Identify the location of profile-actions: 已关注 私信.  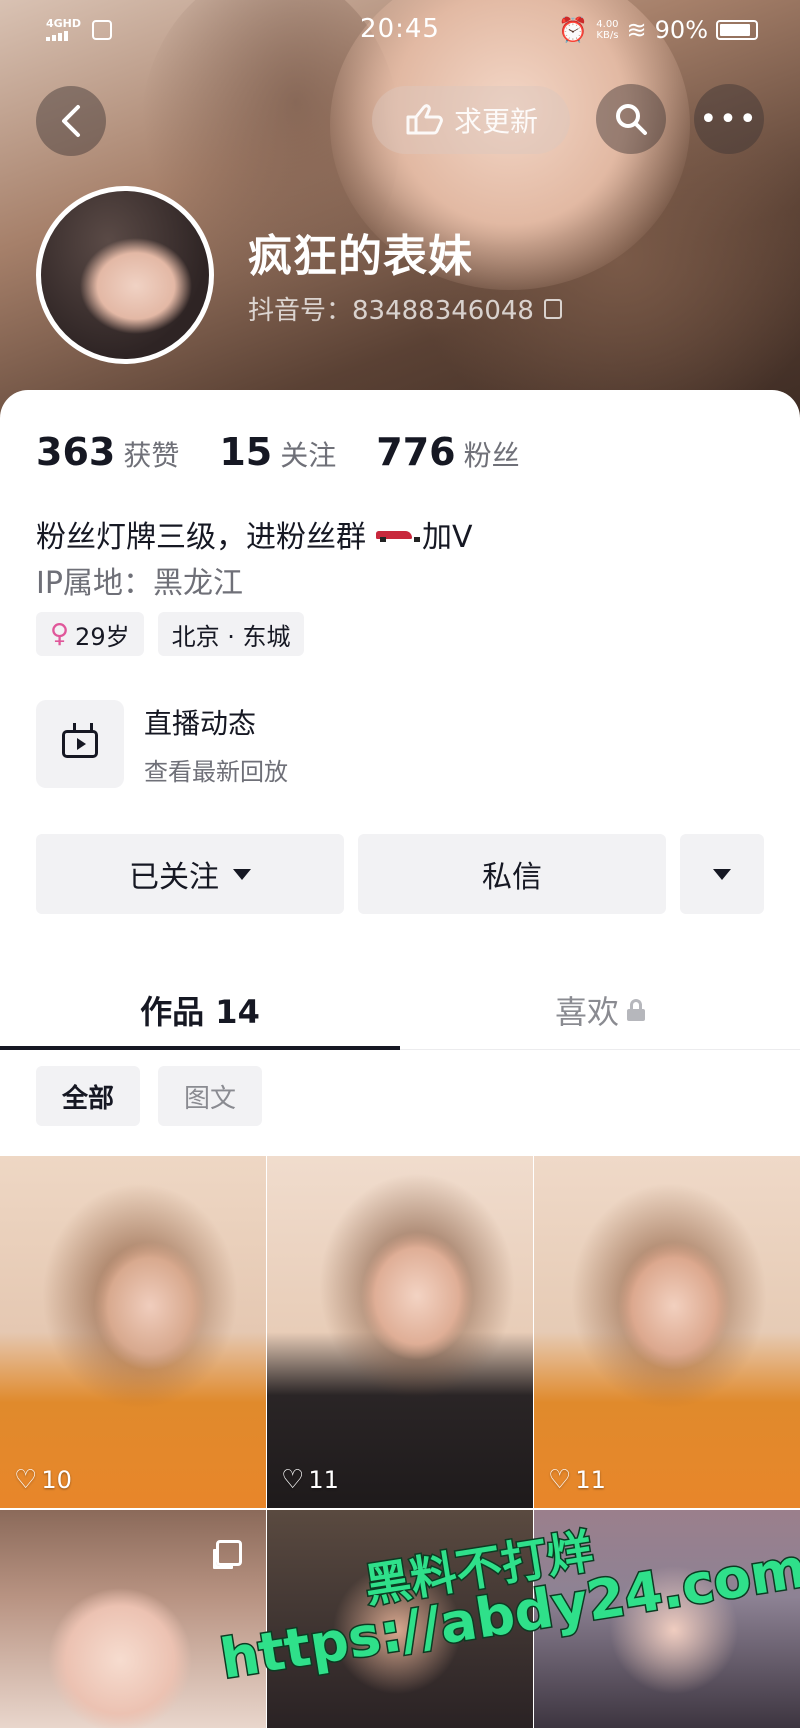
(400, 874).